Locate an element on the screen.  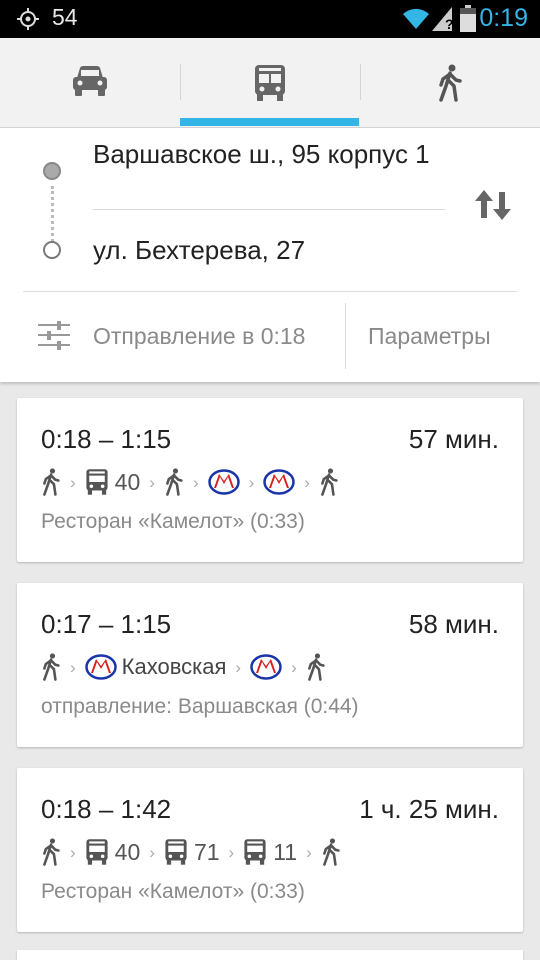
selected-tab-indicator is located at coordinates (269, 122).